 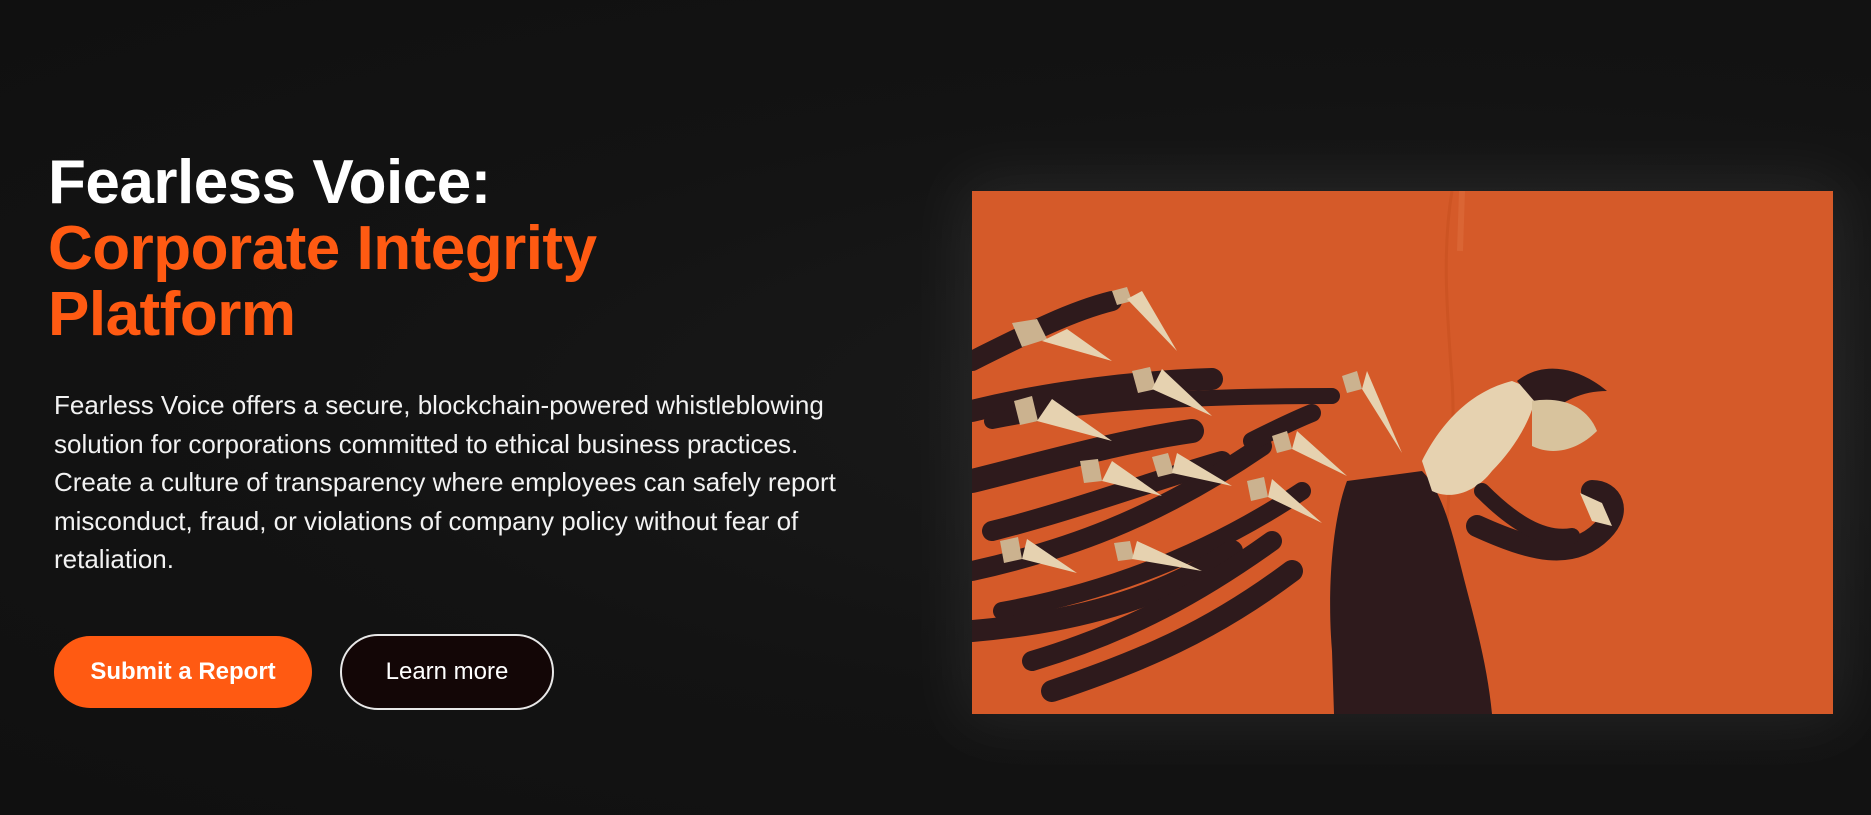 I want to click on headline-line-1: Fearless Voice:, so click(x=269, y=182).